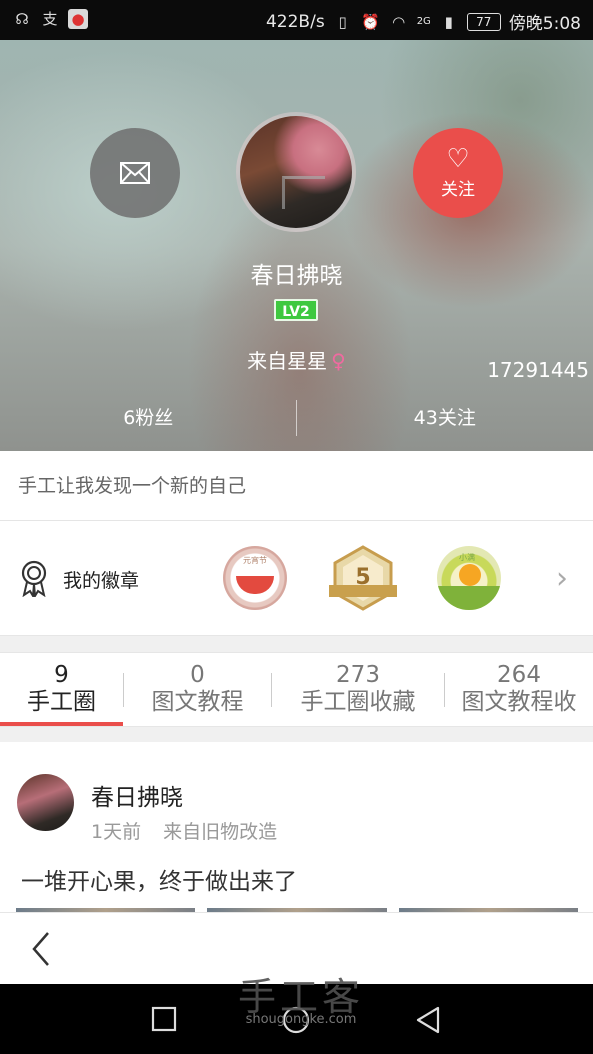 The image size is (593, 1054). Describe the element at coordinates (458, 159) in the screenshot. I see `heart-plus-icon: ♡` at that location.